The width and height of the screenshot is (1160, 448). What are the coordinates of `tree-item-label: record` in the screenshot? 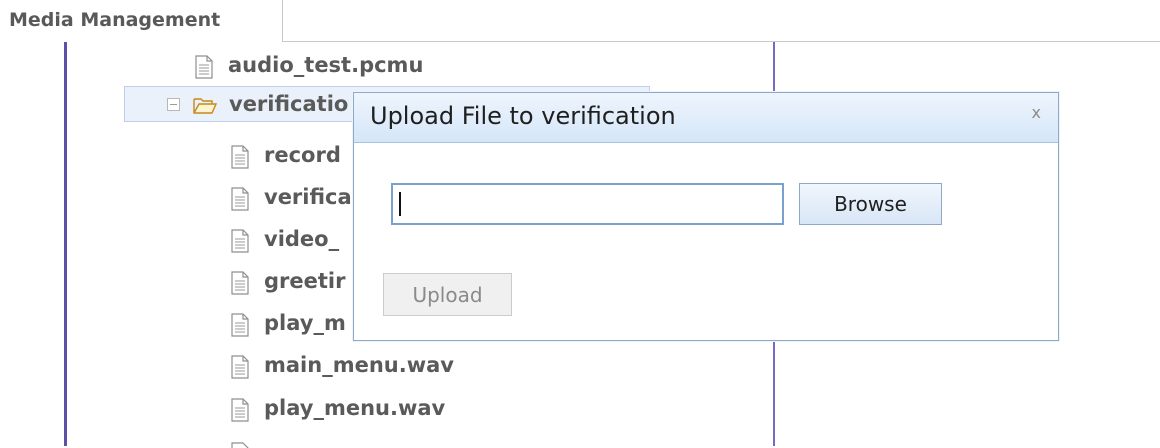 It's located at (302, 155).